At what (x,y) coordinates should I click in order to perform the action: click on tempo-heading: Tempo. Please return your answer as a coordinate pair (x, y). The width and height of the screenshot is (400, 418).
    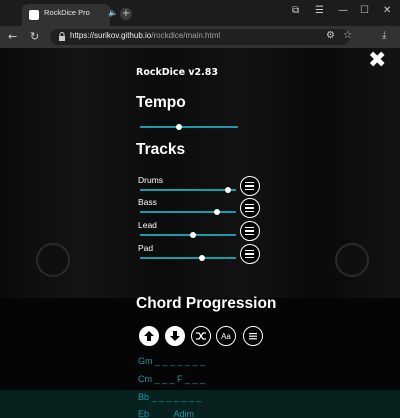
    Looking at the image, I should click on (161, 102).